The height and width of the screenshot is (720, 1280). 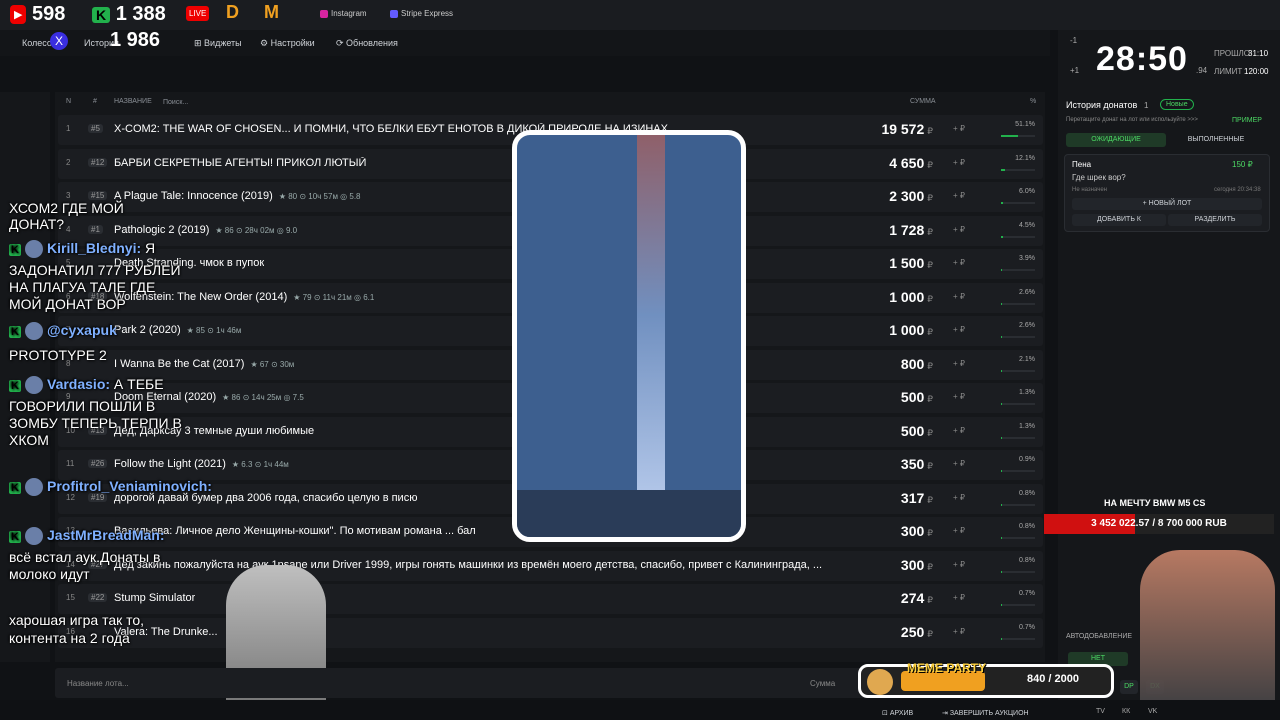 I want to click on dp-button: DP, so click(x=1129, y=687).